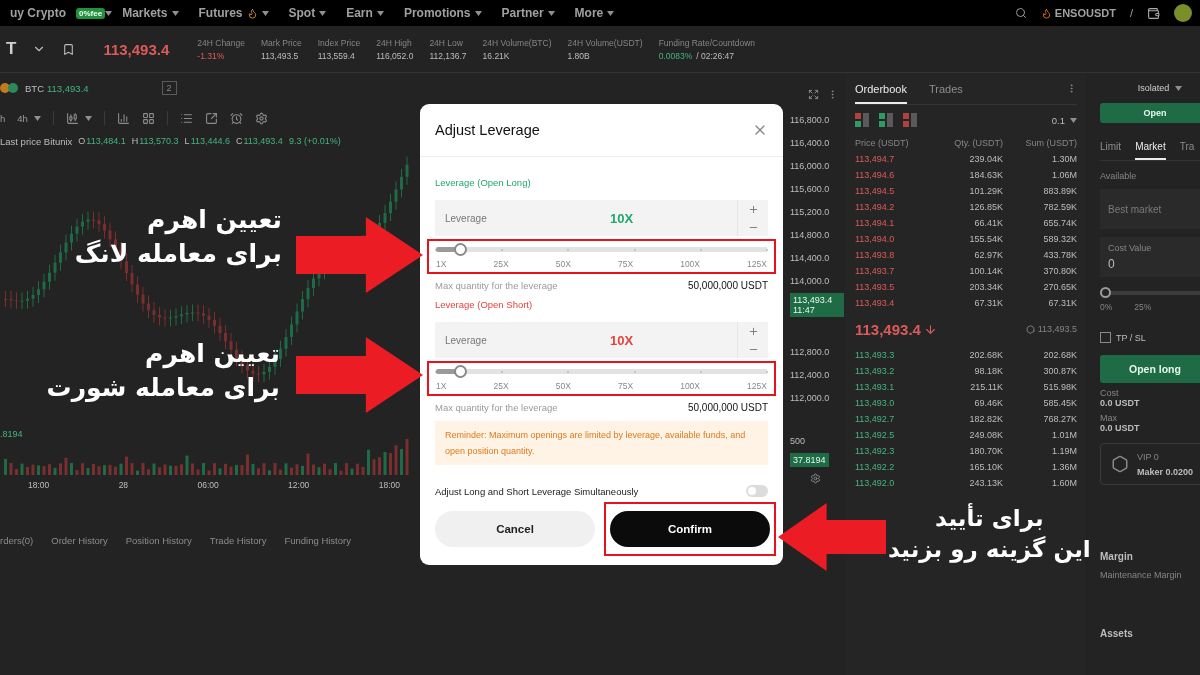  I want to click on open-button: Open, so click(1150, 113).